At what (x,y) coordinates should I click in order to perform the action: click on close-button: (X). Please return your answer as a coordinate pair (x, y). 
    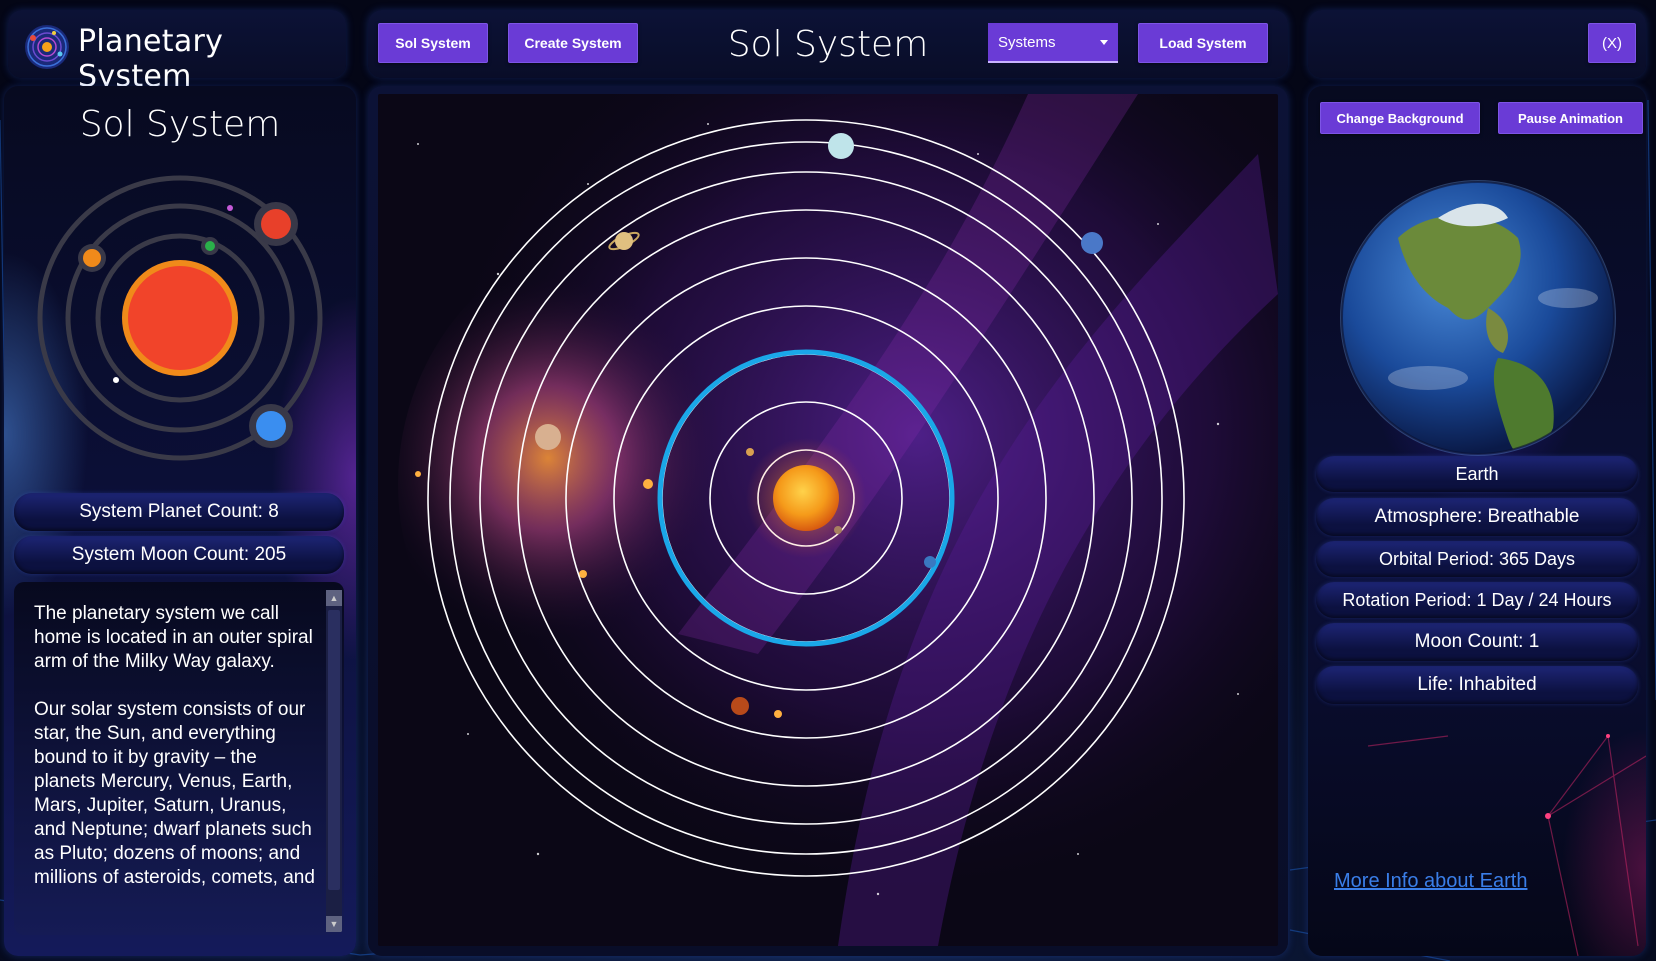
    Looking at the image, I should click on (1612, 43).